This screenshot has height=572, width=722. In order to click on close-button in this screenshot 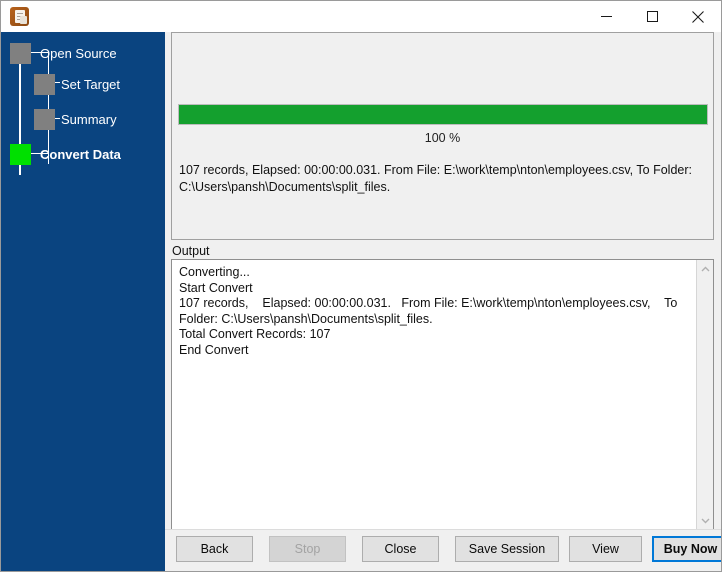, I will do `click(698, 16)`.